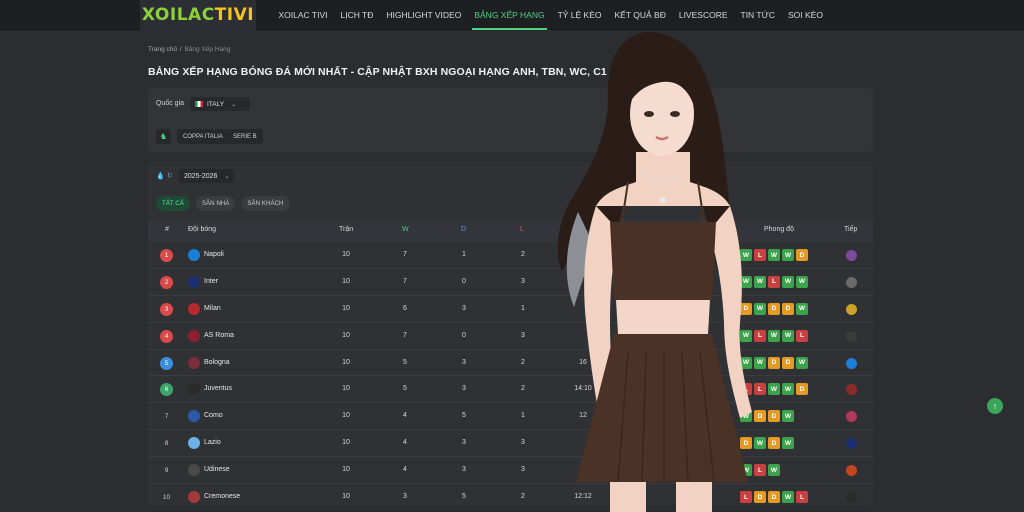 The height and width of the screenshot is (512, 1024). I want to click on logo-part1: XOILAC, so click(178, 15).